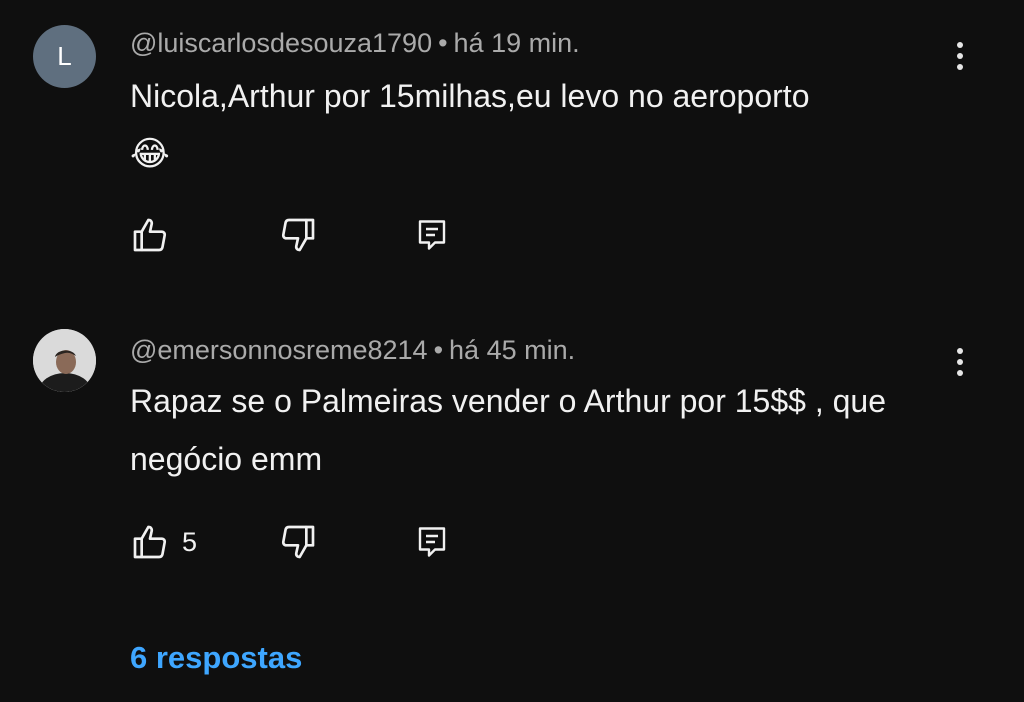  I want to click on emoji-laughing: 😂, so click(150, 154).